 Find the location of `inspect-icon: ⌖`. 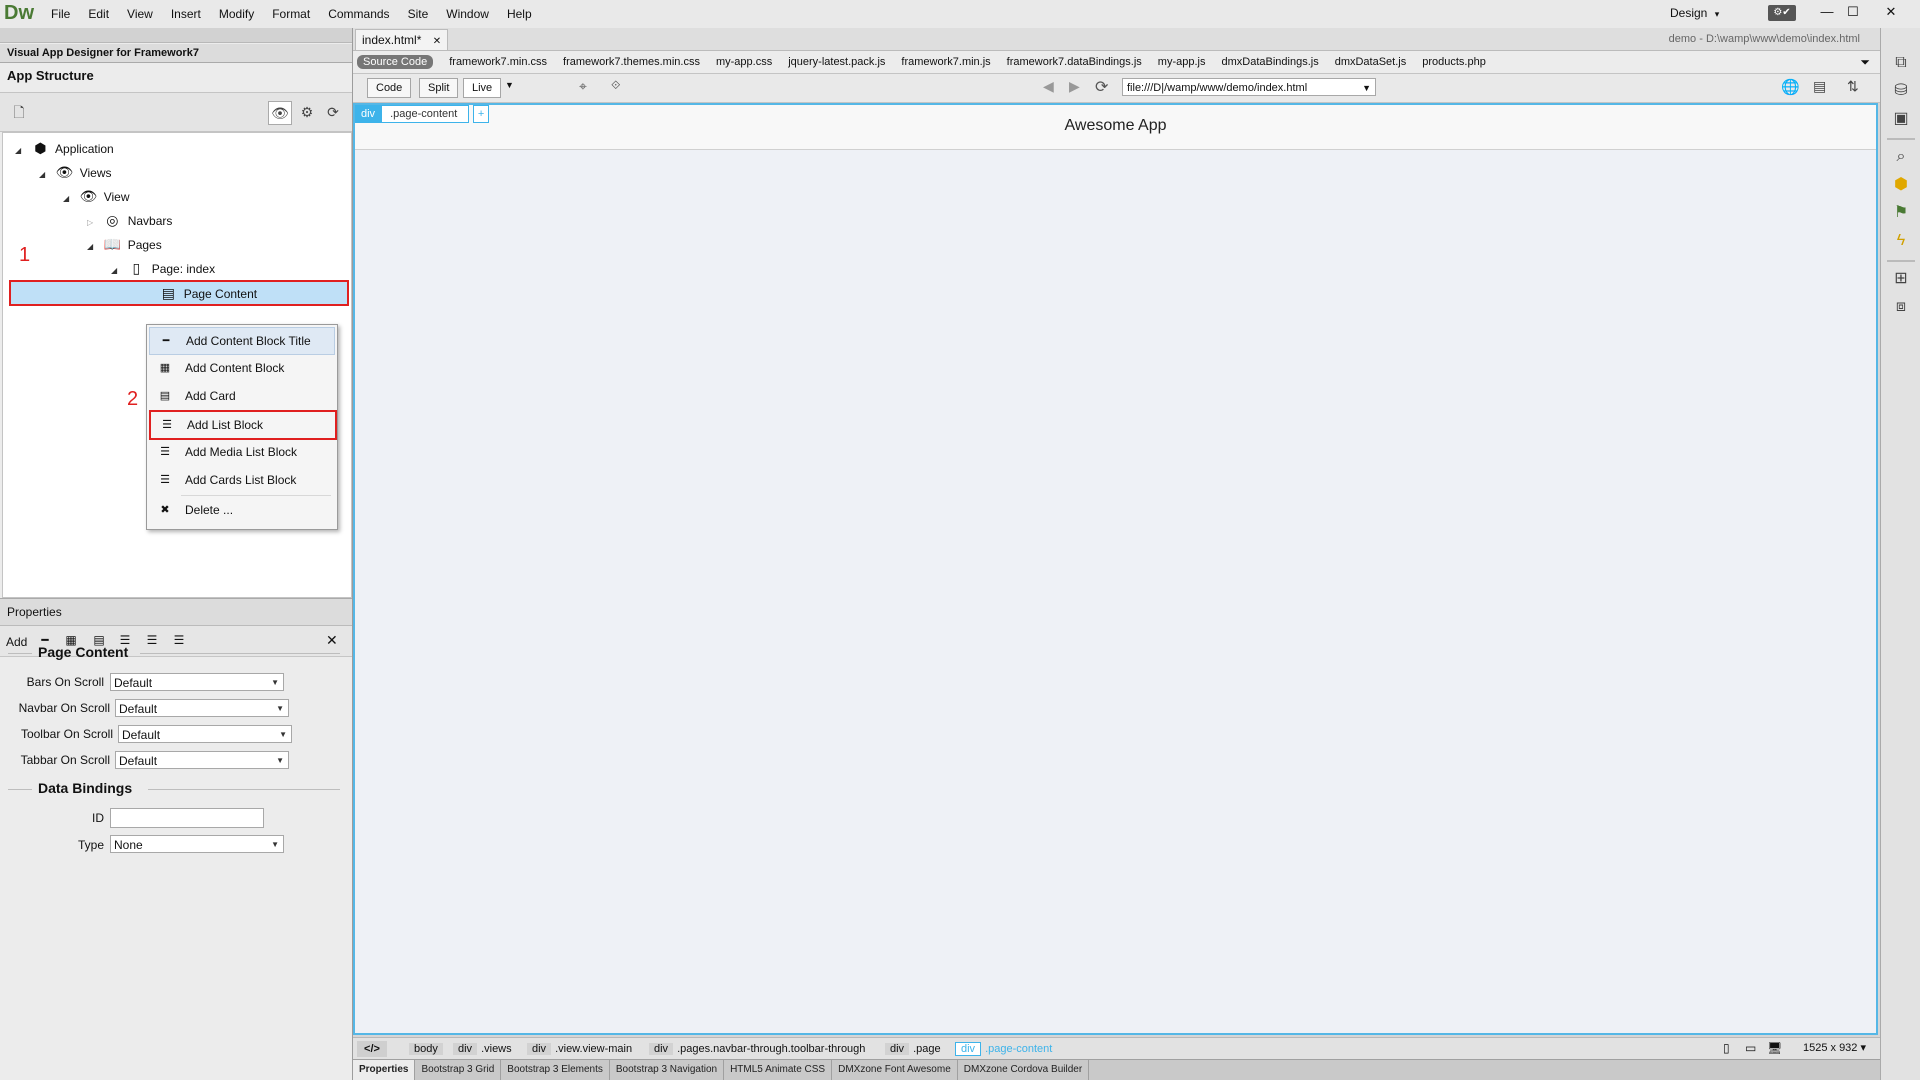

inspect-icon: ⌖ is located at coordinates (583, 86).